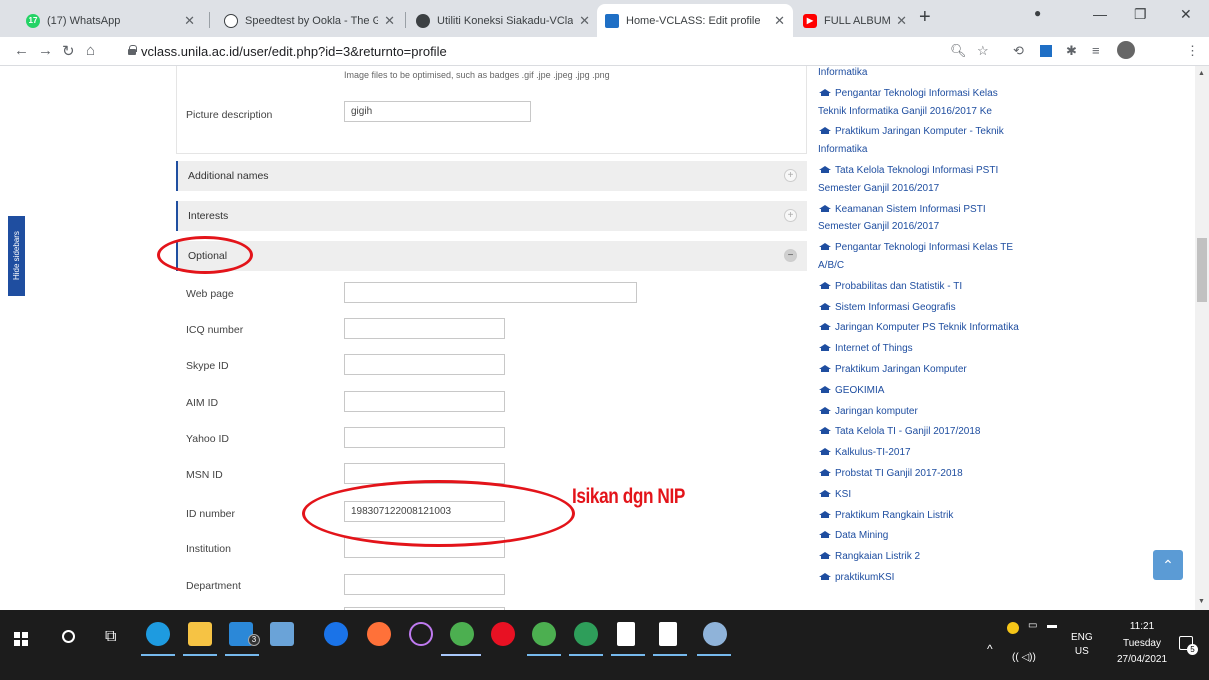 Image resolution: width=1209 pixels, height=680 pixels. I want to click on aim-label: AIM ID, so click(202, 403).